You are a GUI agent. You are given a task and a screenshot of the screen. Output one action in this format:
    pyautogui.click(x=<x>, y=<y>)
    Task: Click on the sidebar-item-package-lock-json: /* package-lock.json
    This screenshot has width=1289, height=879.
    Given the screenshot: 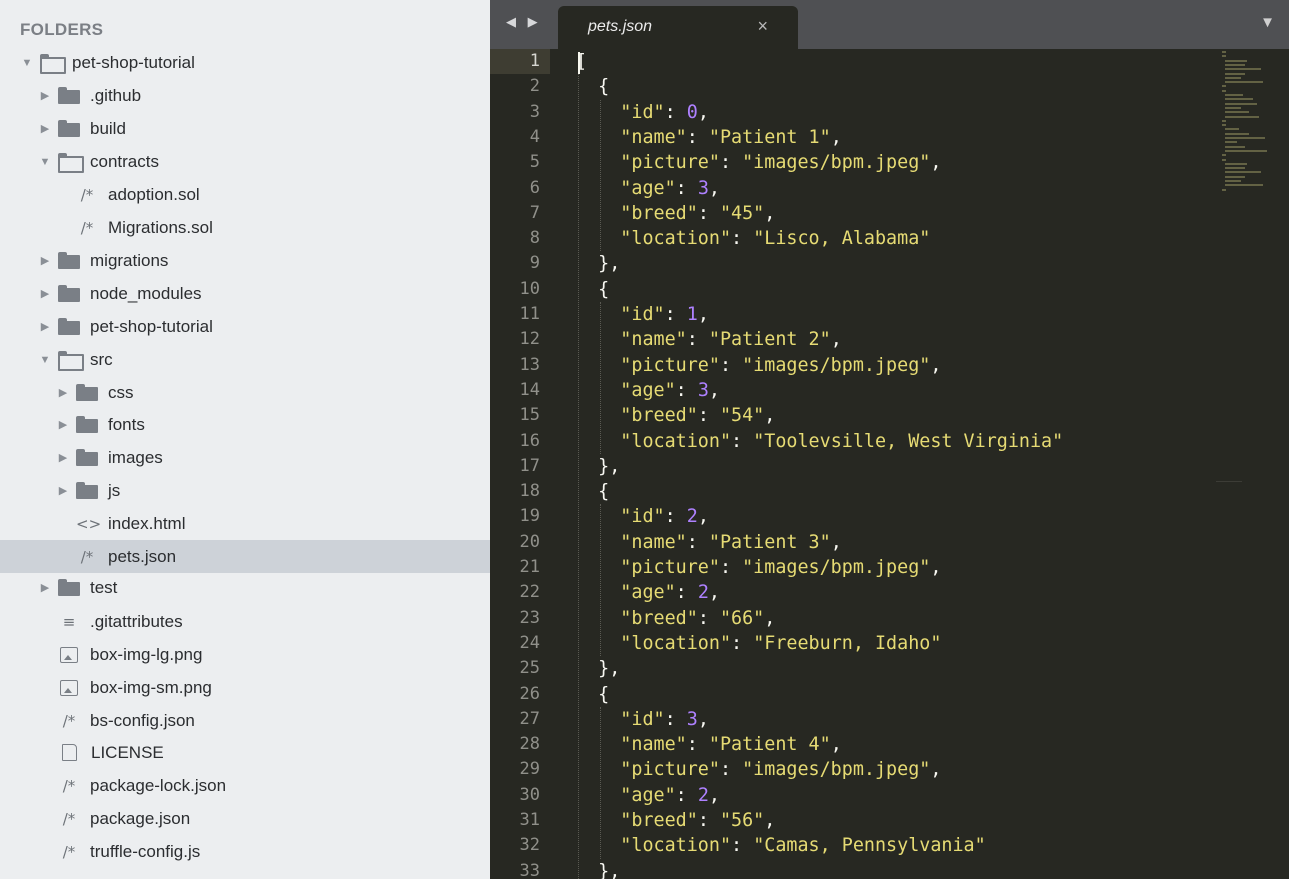 What is the action you would take?
    pyautogui.click(x=245, y=785)
    